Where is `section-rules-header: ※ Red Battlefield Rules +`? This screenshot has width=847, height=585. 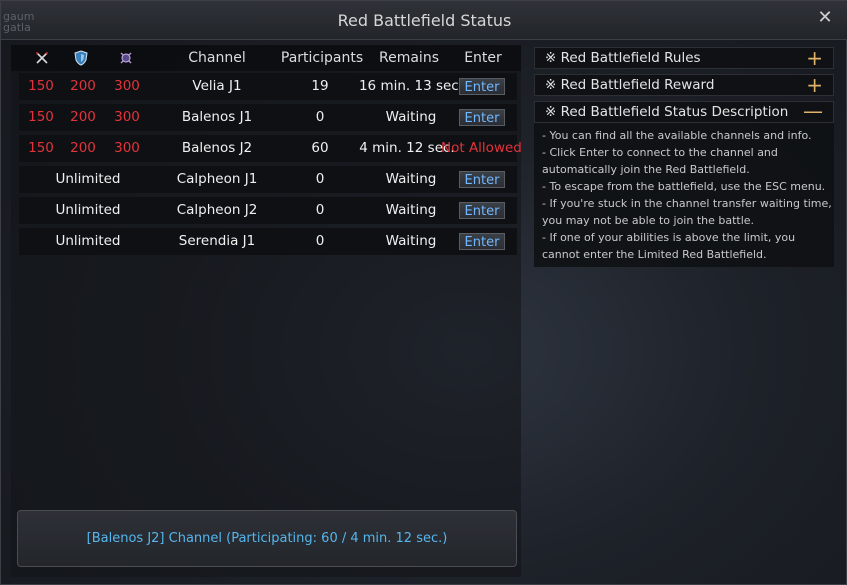 section-rules-header: ※ Red Battlefield Rules + is located at coordinates (684, 58).